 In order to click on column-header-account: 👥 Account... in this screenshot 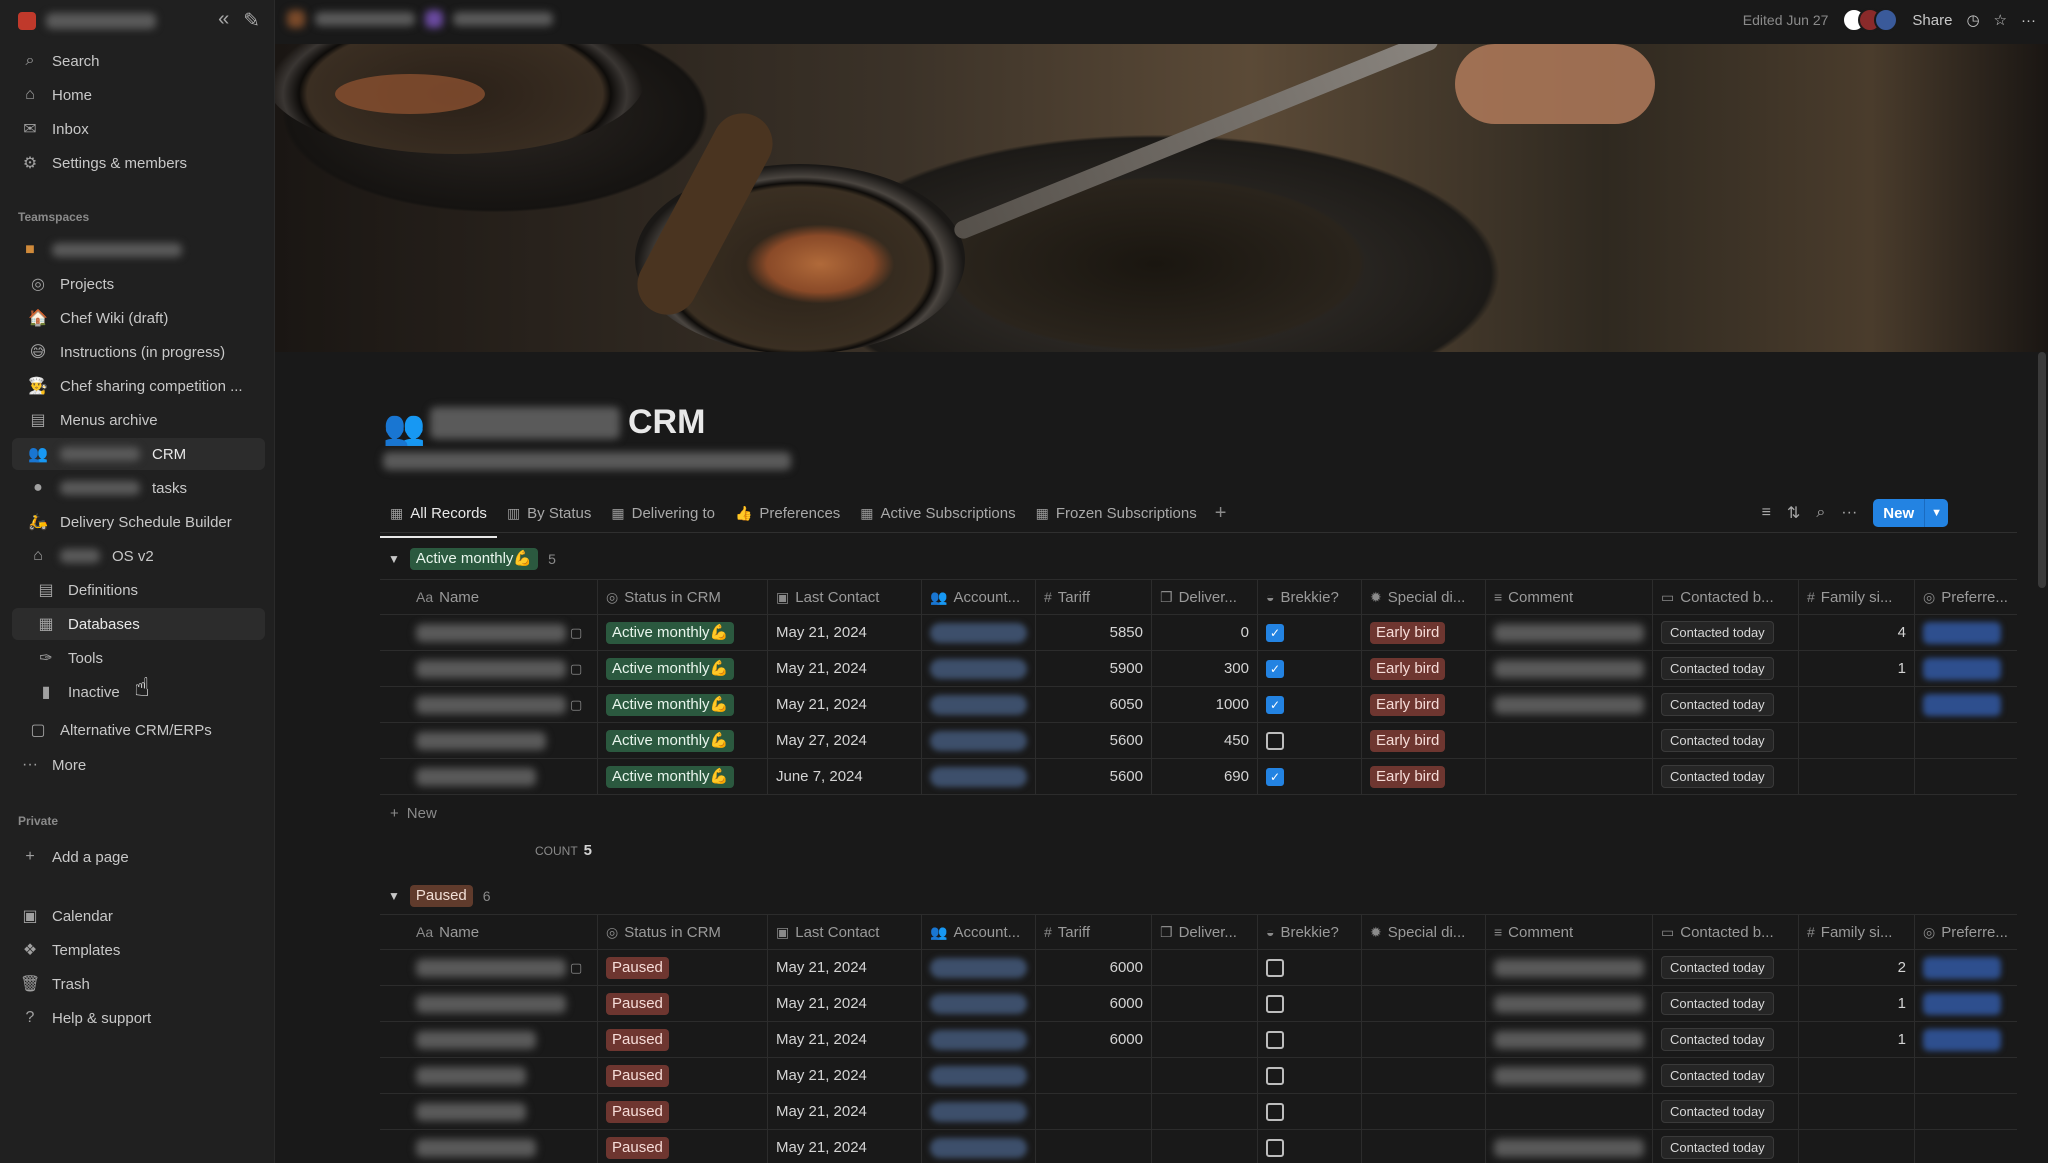, I will do `click(979, 597)`.